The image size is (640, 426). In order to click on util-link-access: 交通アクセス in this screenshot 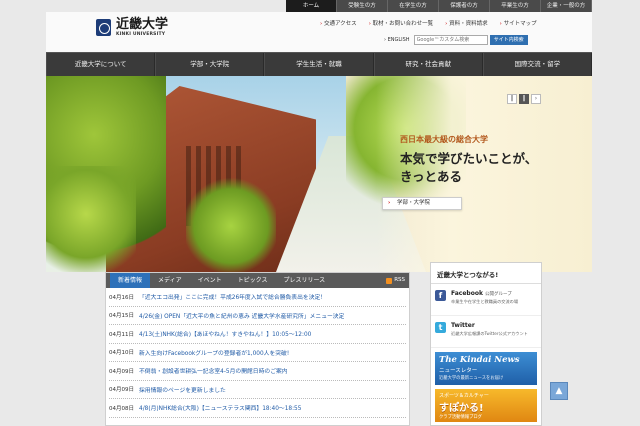, I will do `click(338, 23)`.